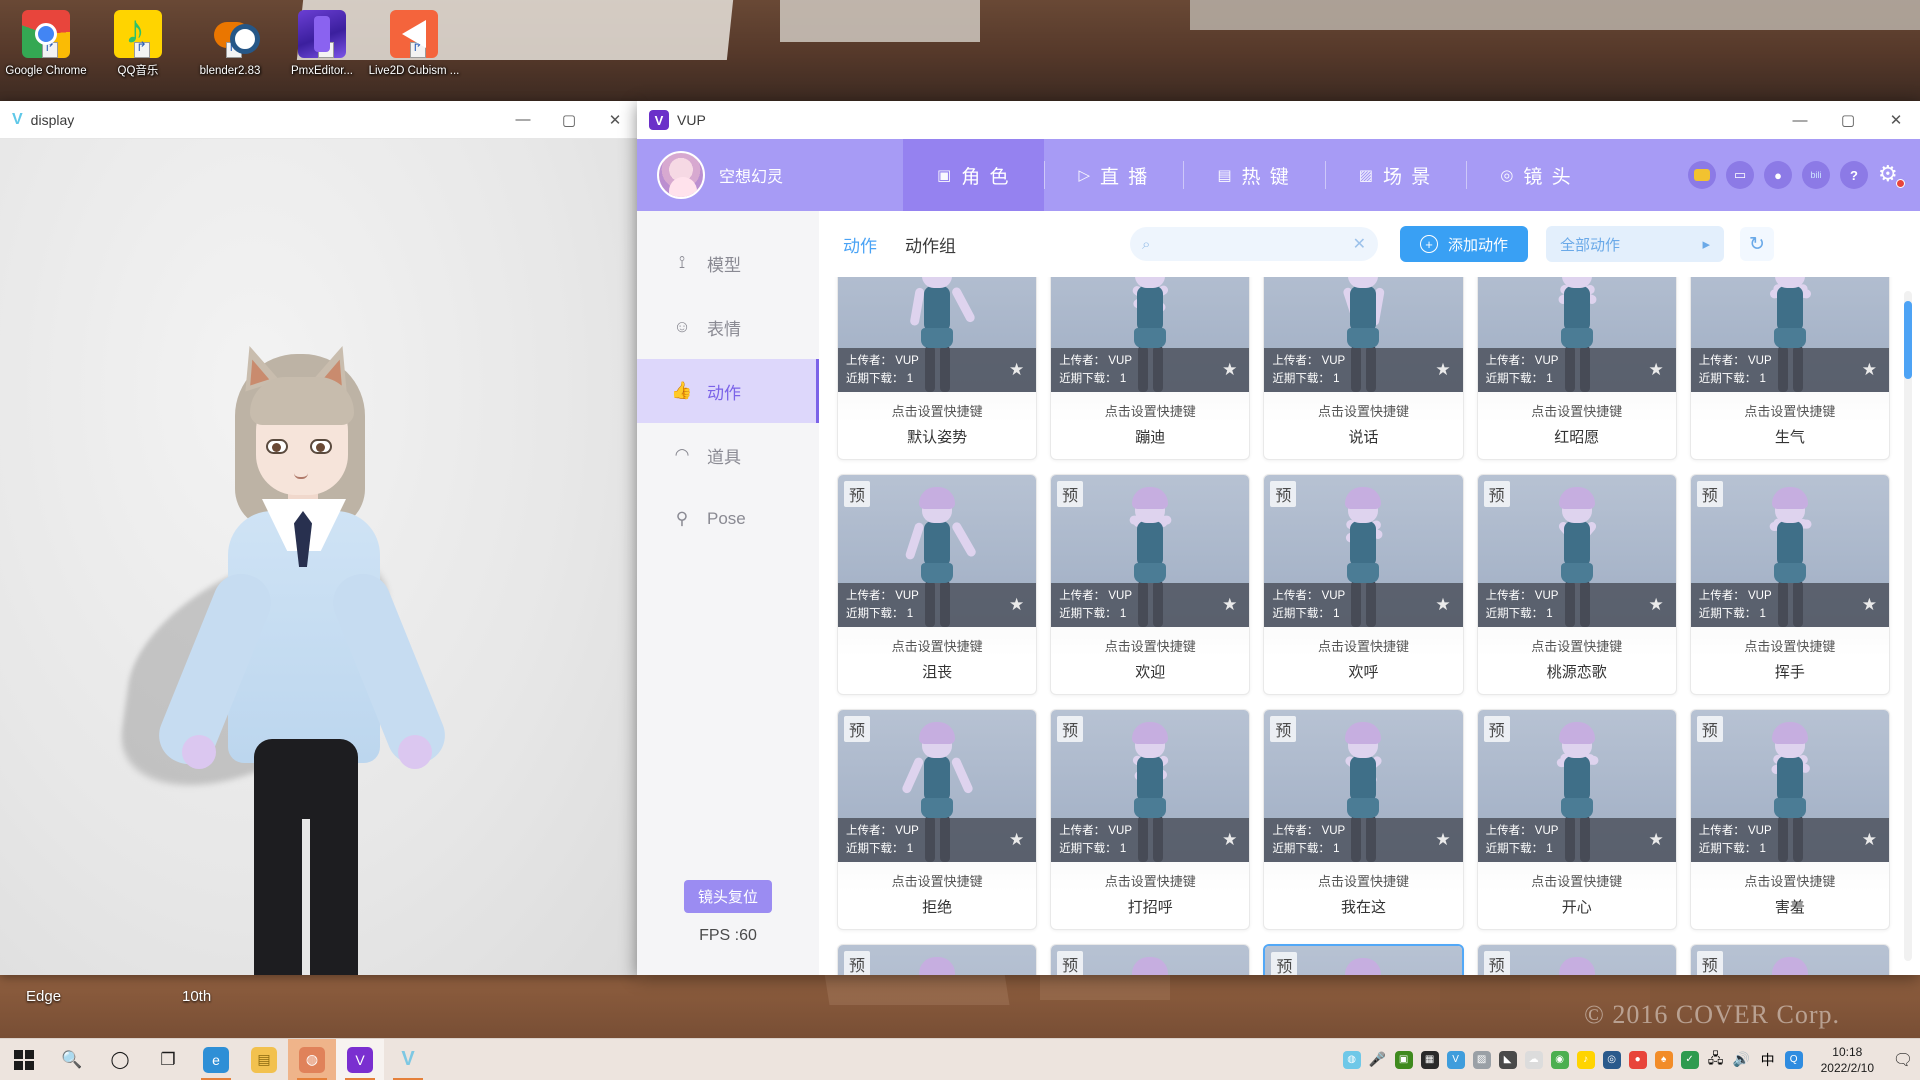 The image size is (1920, 1080). What do you see at coordinates (1395, 175) in the screenshot?
I see `tab-scene: ▨ 场 景` at bounding box center [1395, 175].